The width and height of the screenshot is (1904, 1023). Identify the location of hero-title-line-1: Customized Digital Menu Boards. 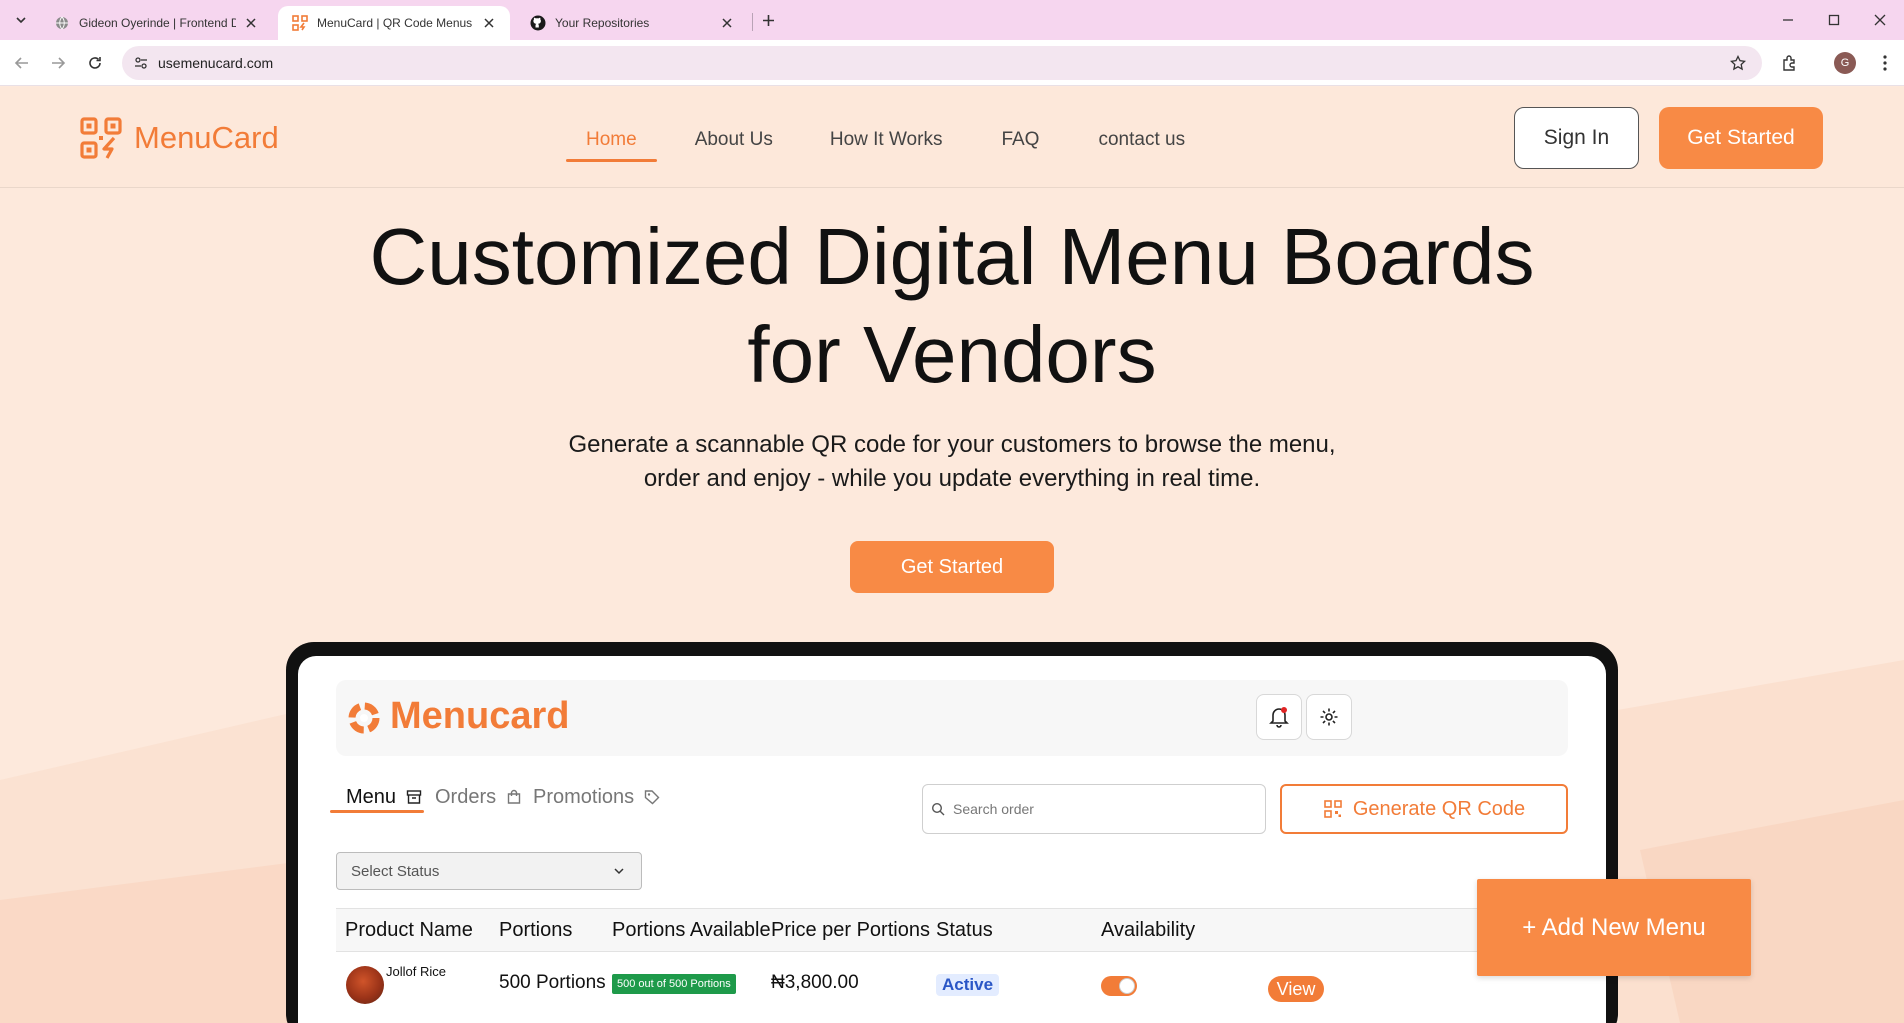
(952, 256).